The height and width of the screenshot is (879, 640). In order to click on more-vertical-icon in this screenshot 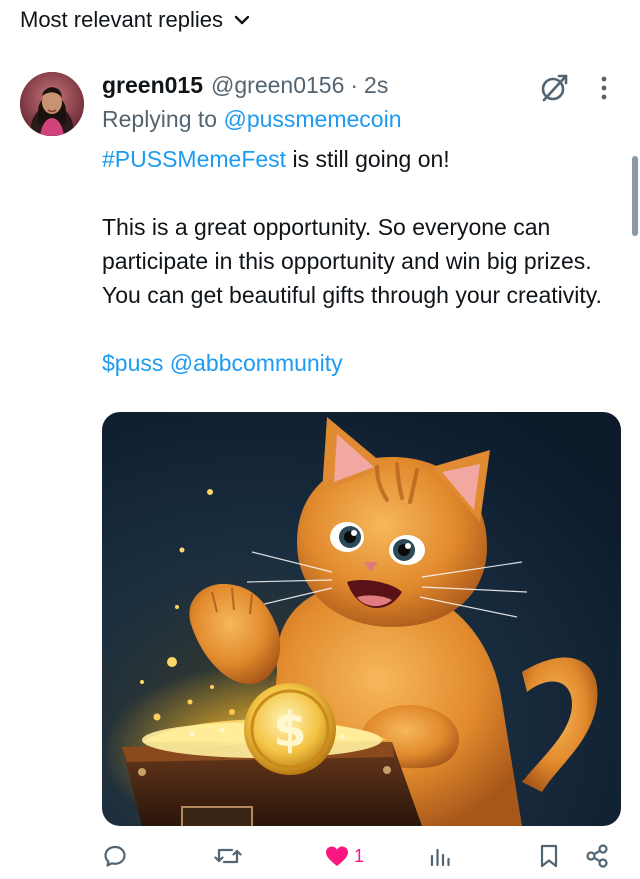, I will do `click(604, 88)`.